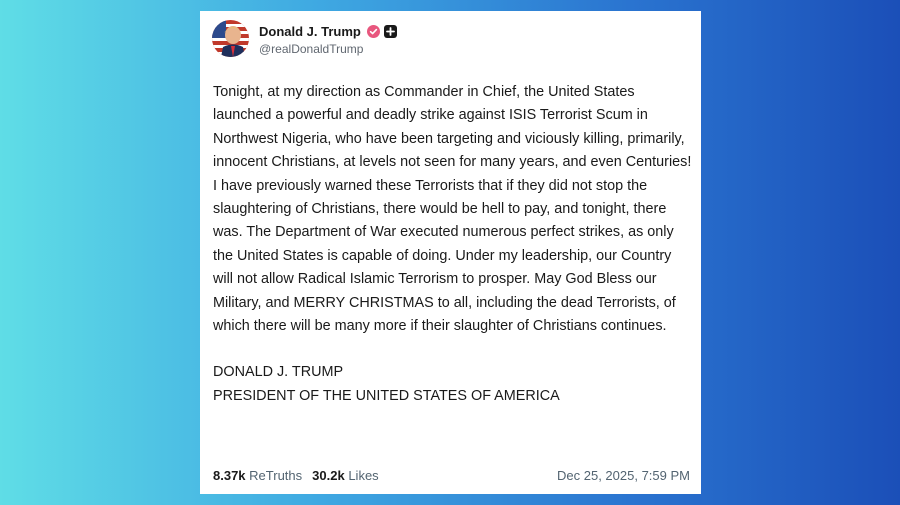  I want to click on retruths-stat: 8.37k ReTruths, so click(257, 475).